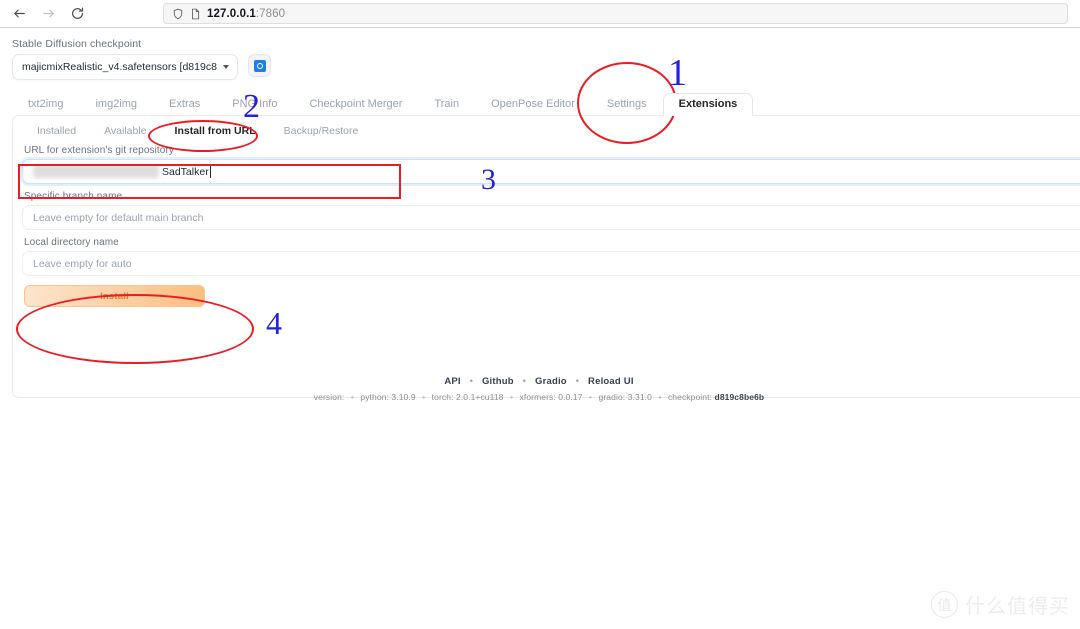  I want to click on subtab-available: Available, so click(125, 132).